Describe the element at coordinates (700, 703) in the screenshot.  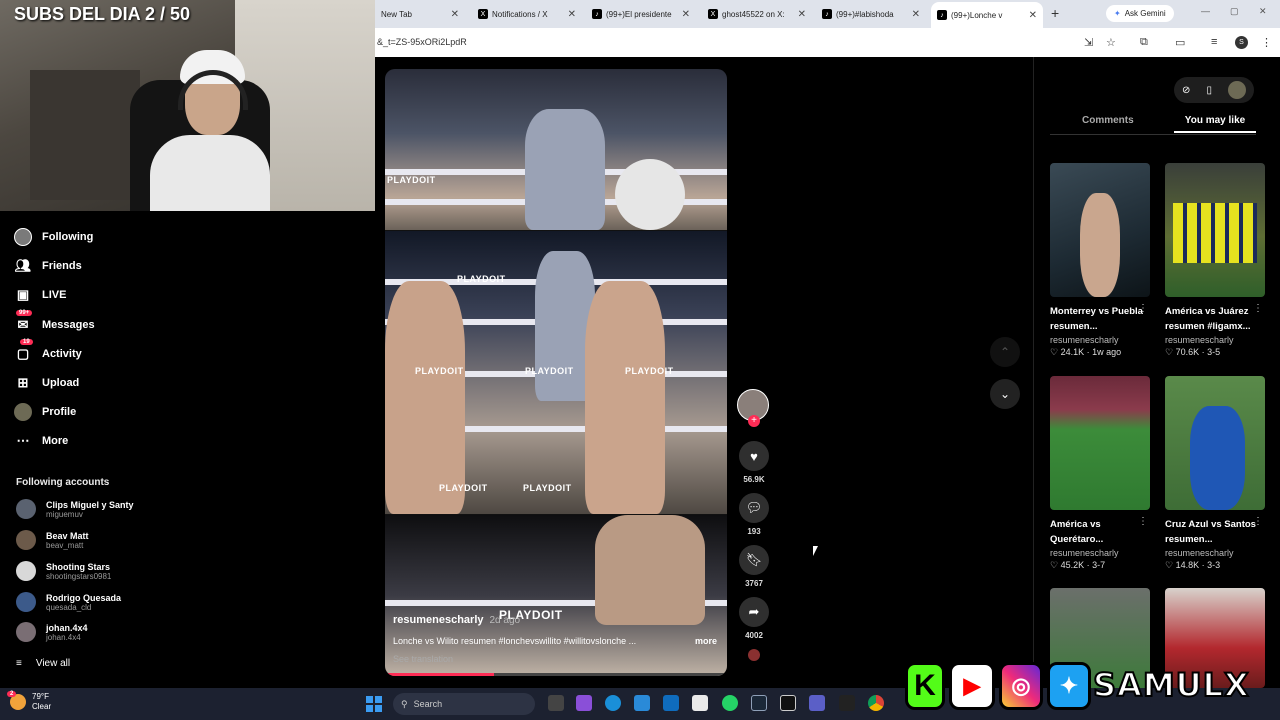
I see `store-icon` at that location.